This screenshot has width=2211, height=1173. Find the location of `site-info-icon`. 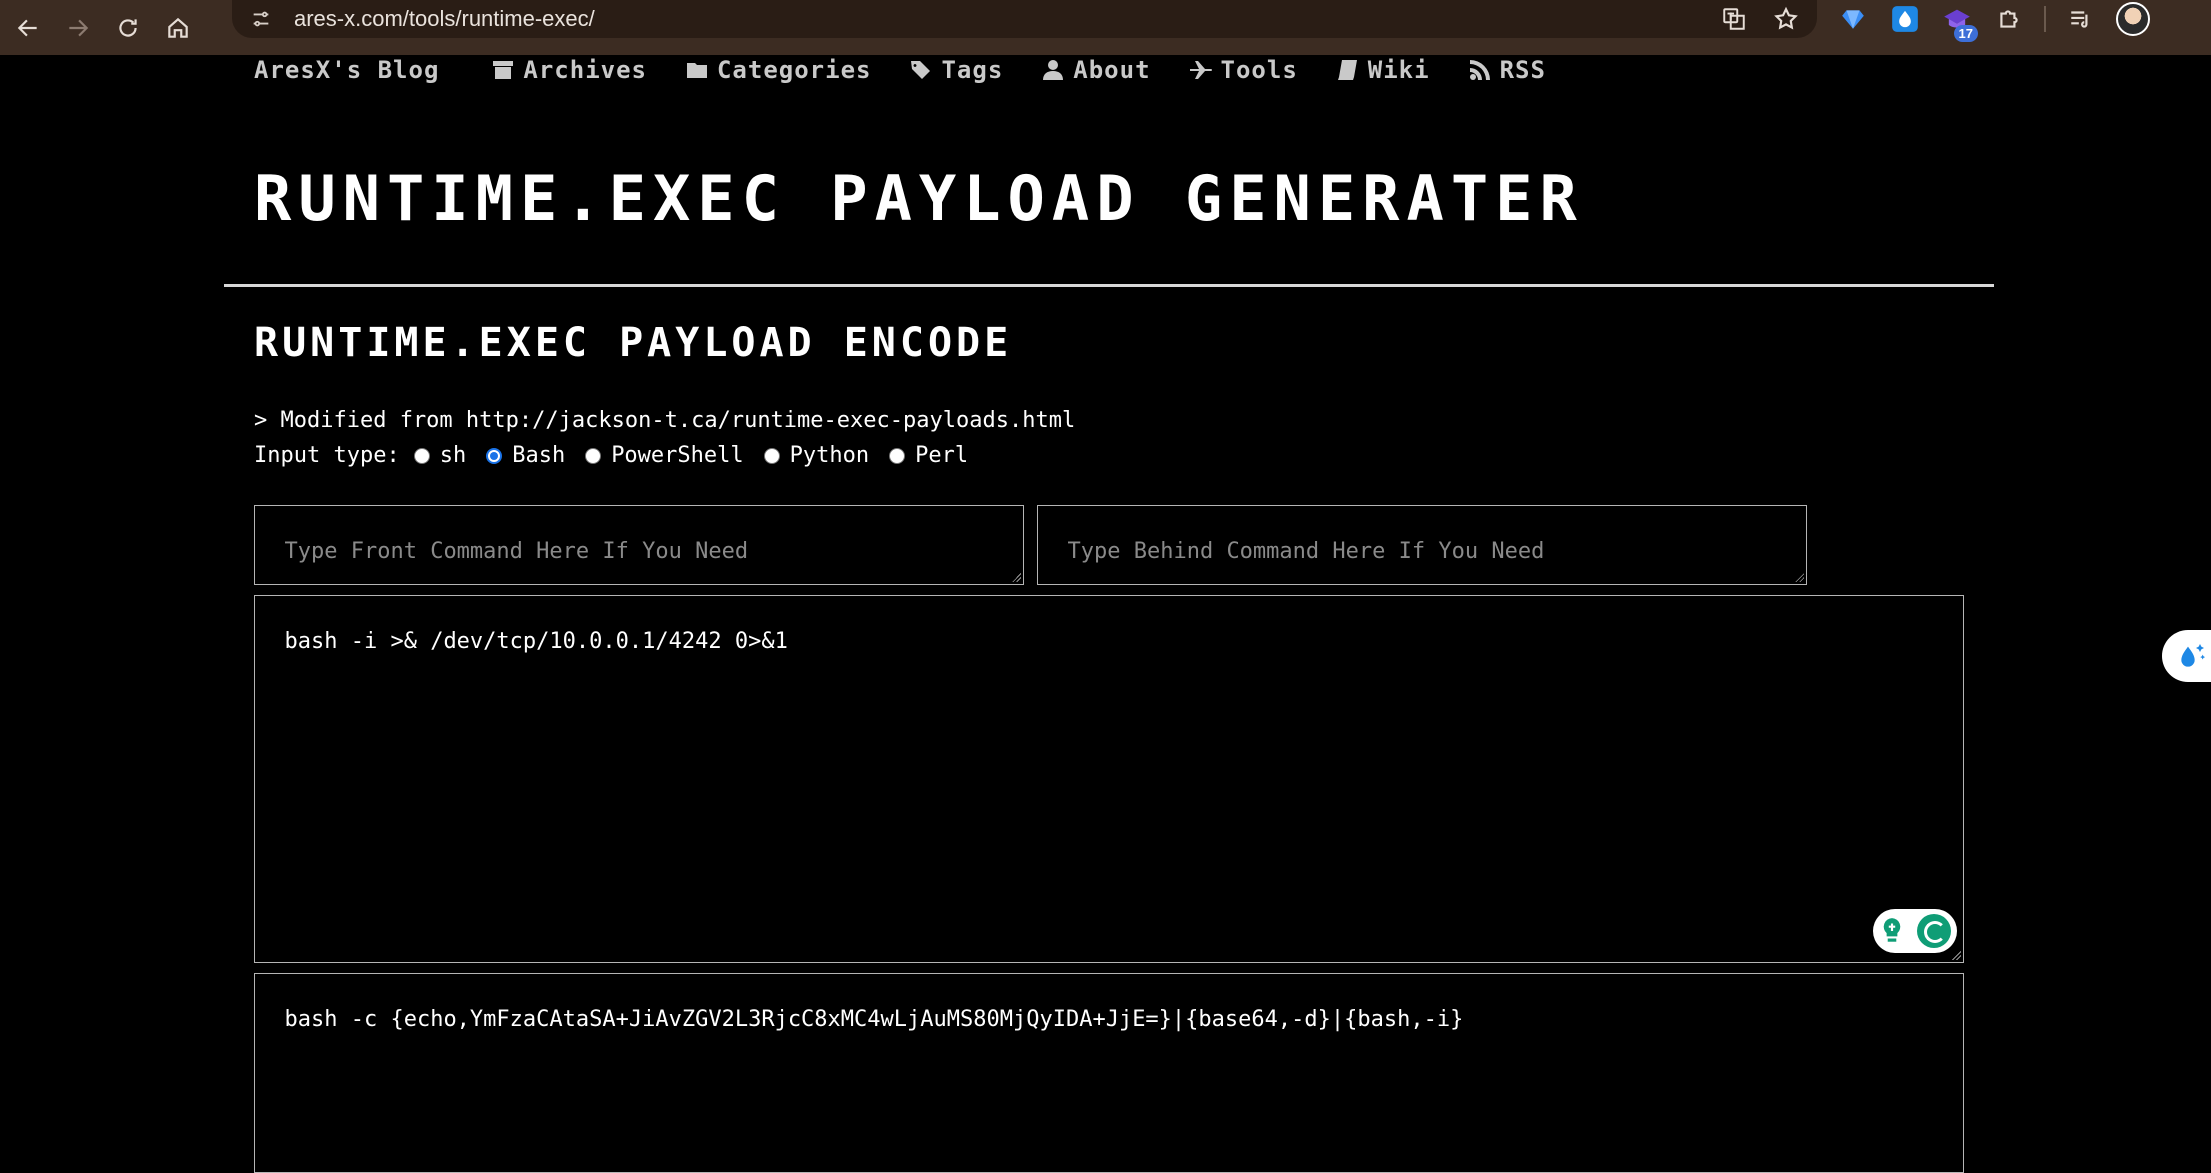

site-info-icon is located at coordinates (261, 19).